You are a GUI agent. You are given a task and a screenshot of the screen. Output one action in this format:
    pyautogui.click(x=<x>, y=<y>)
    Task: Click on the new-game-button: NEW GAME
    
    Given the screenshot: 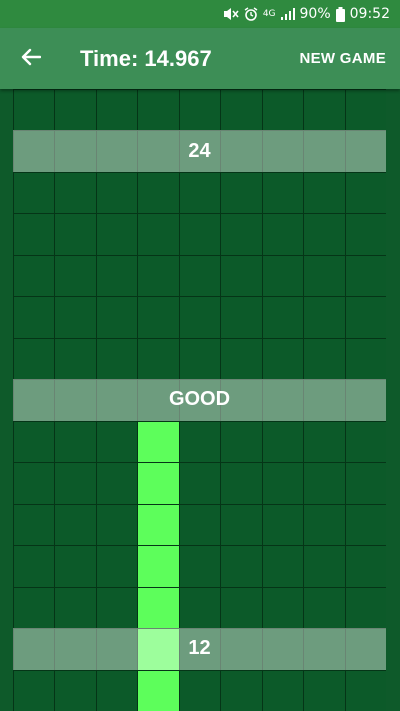 What is the action you would take?
    pyautogui.click(x=342, y=58)
    